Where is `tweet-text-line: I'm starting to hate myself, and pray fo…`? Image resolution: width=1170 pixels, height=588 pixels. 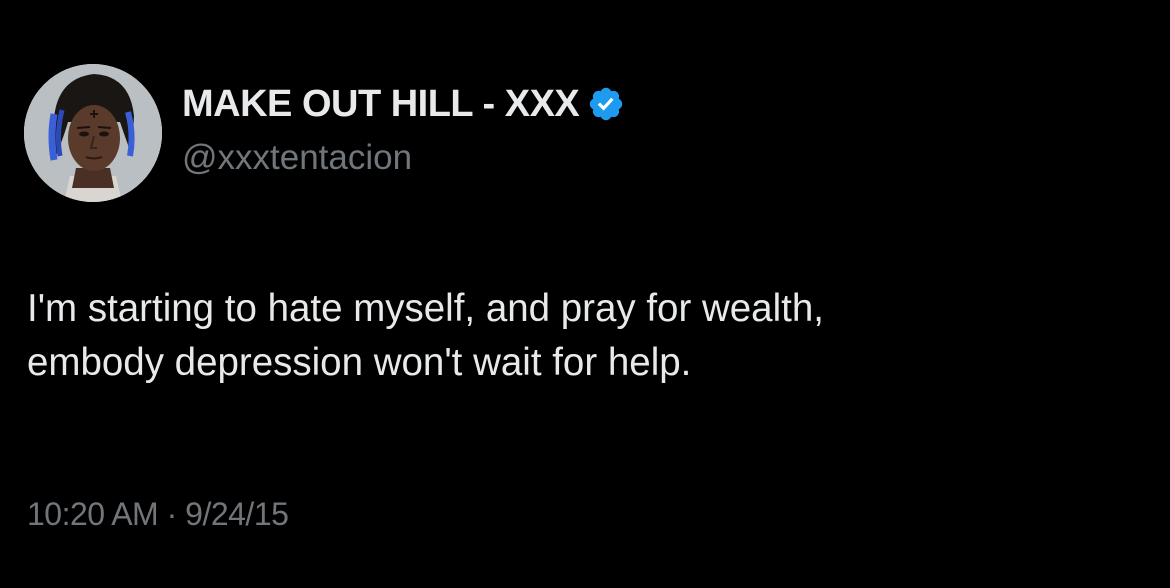
tweet-text-line: I'm starting to hate myself, and pray fo… is located at coordinates (425, 308).